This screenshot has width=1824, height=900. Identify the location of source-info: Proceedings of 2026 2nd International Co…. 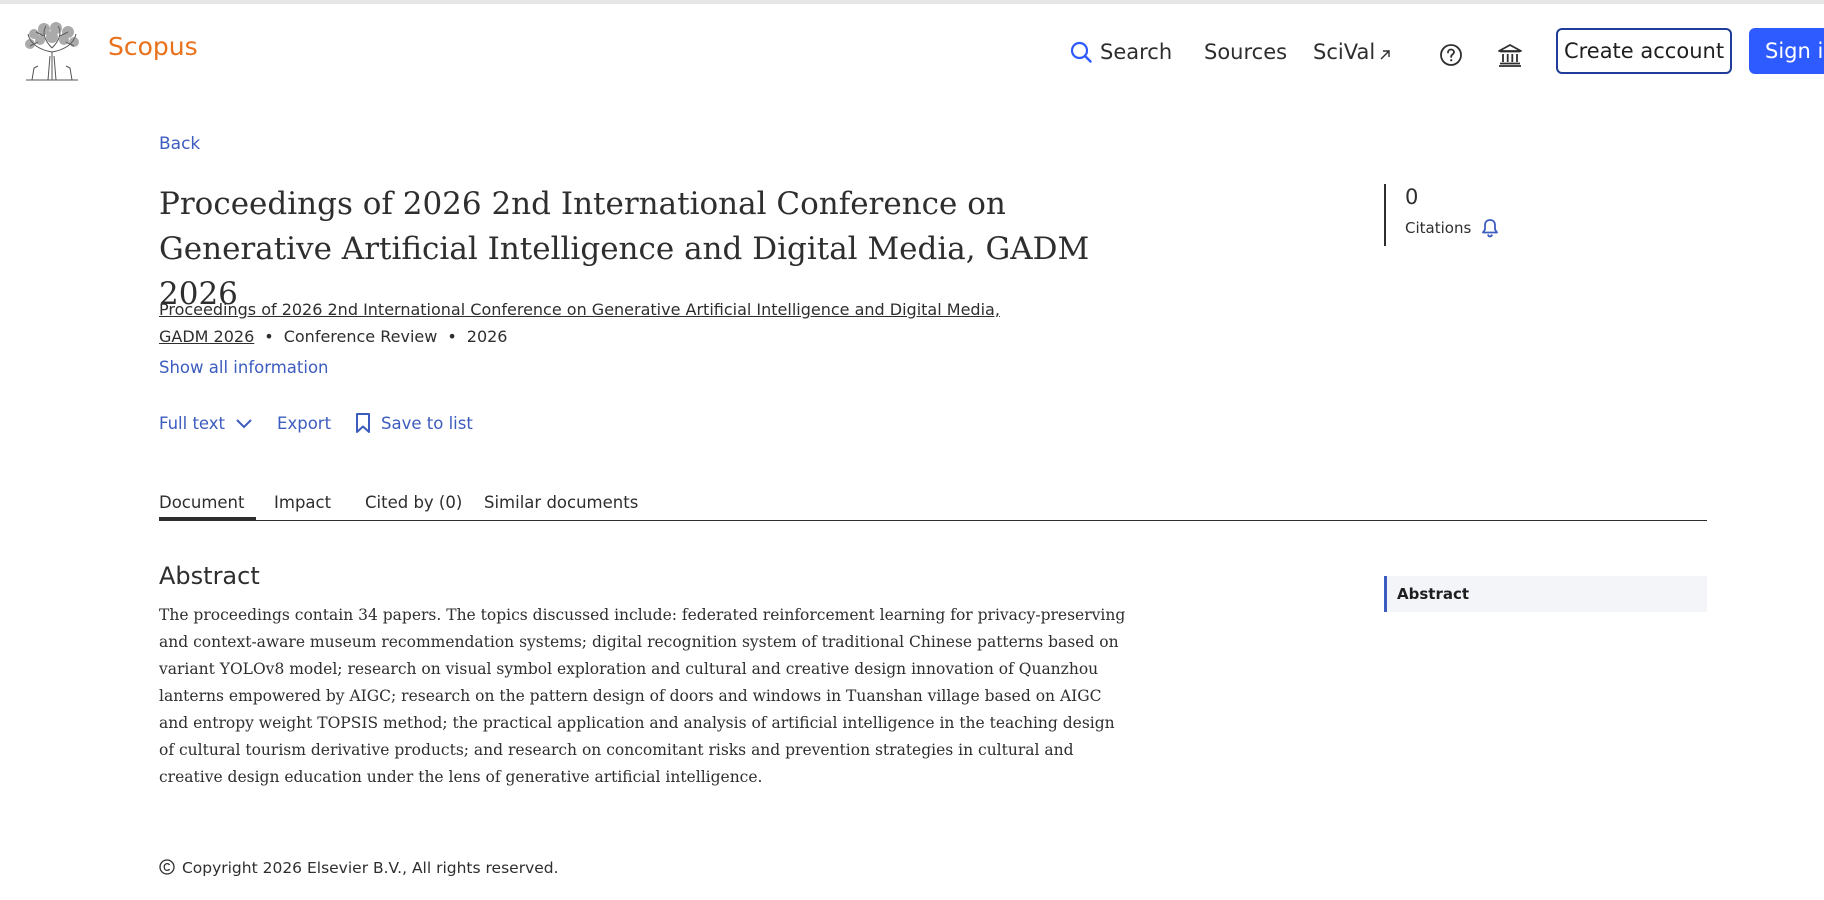
(599, 323).